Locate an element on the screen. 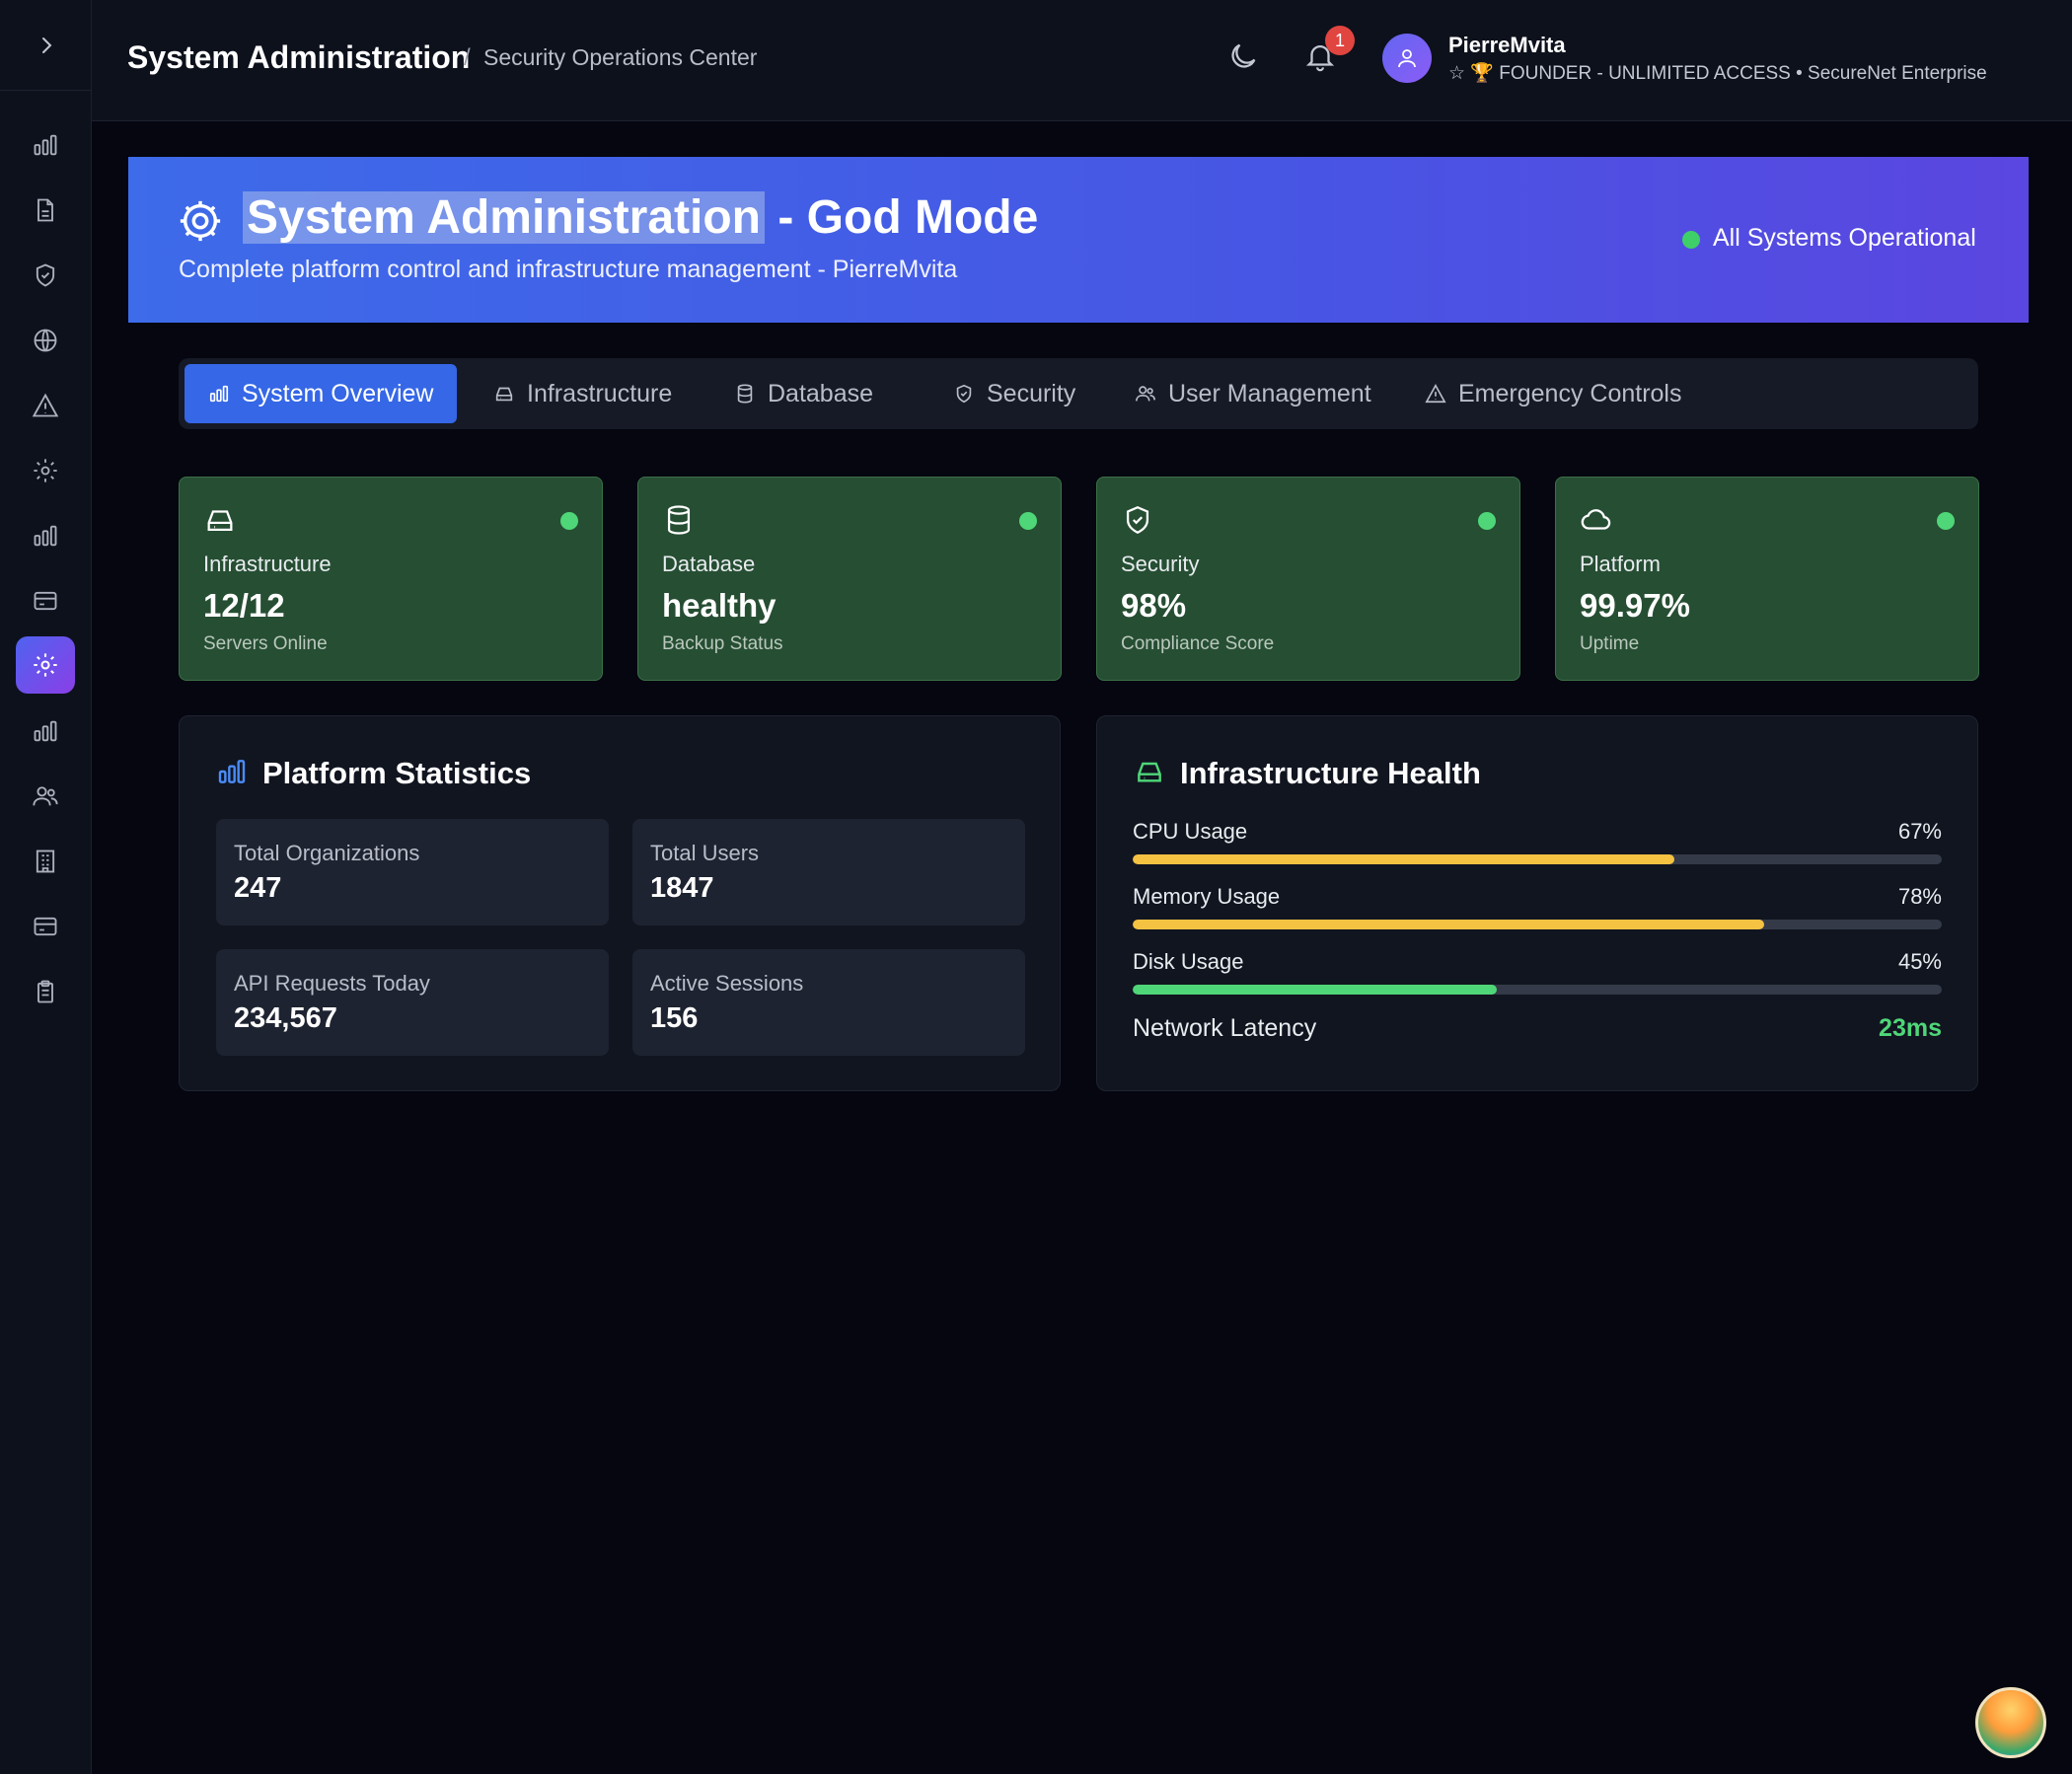  metric-percent-cpu: 67% is located at coordinates (1920, 831).